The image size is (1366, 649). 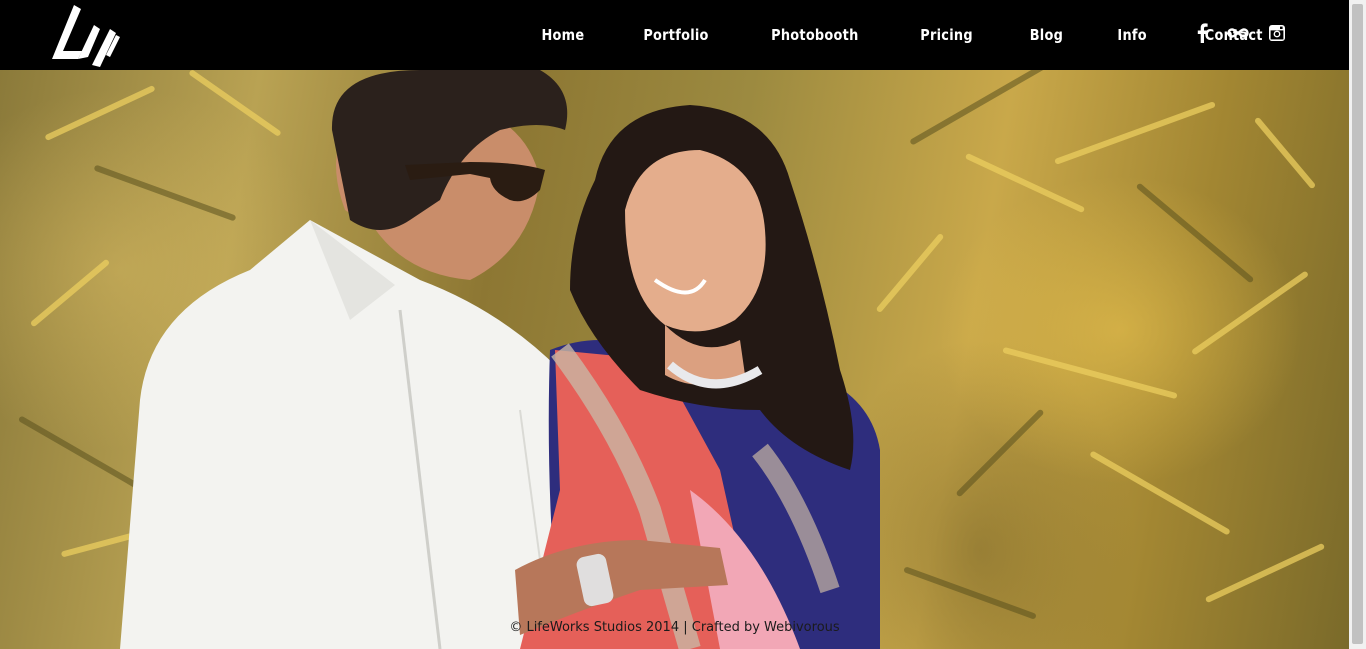 I want to click on social-links, so click(x=1250, y=33).